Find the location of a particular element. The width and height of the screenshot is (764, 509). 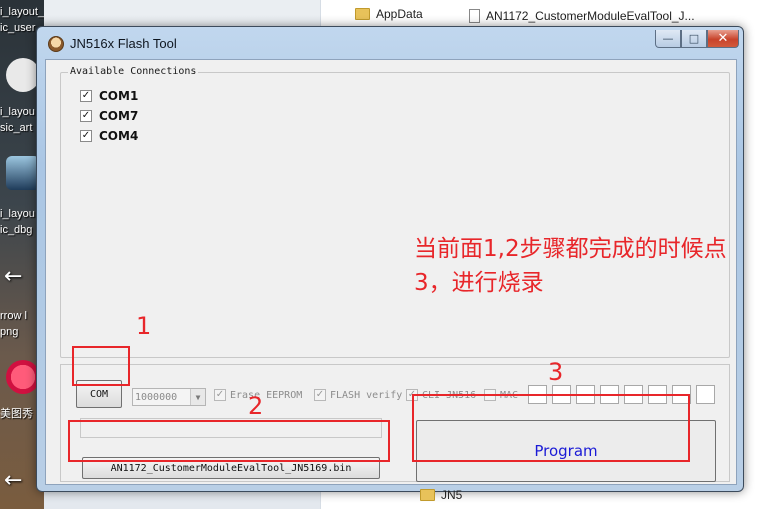

annotation-marker-3: 3 is located at coordinates (556, 372).